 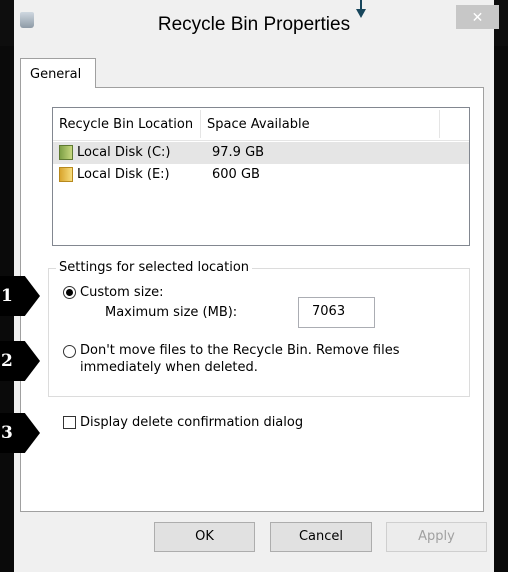 What do you see at coordinates (238, 152) in the screenshot?
I see `space-available: 97.9 GB` at bounding box center [238, 152].